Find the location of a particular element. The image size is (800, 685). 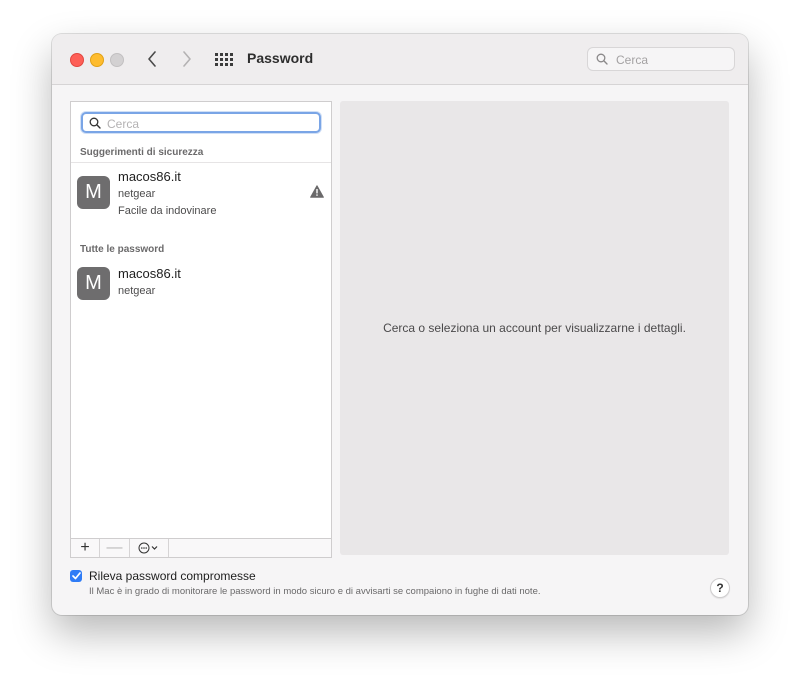

add-button: + is located at coordinates (85, 548).